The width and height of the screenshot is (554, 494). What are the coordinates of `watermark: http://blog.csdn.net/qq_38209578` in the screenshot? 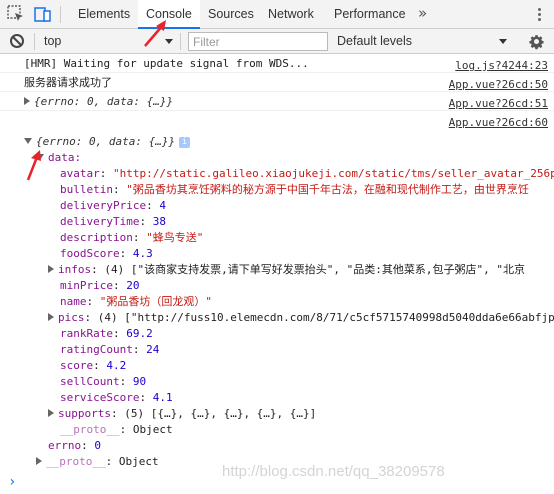 It's located at (333, 471).